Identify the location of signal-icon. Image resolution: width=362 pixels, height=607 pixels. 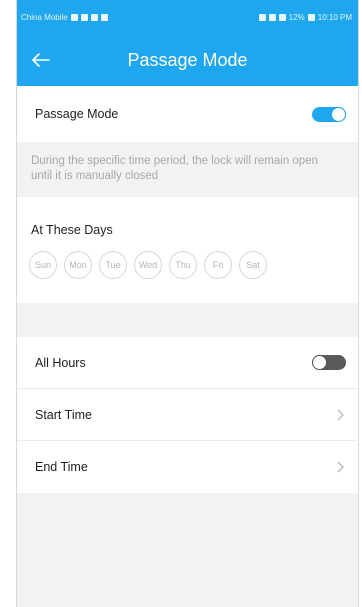
(282, 17).